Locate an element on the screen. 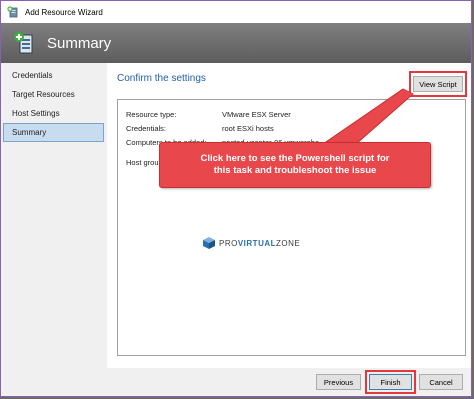  banner: Summary is located at coordinates (236, 43).